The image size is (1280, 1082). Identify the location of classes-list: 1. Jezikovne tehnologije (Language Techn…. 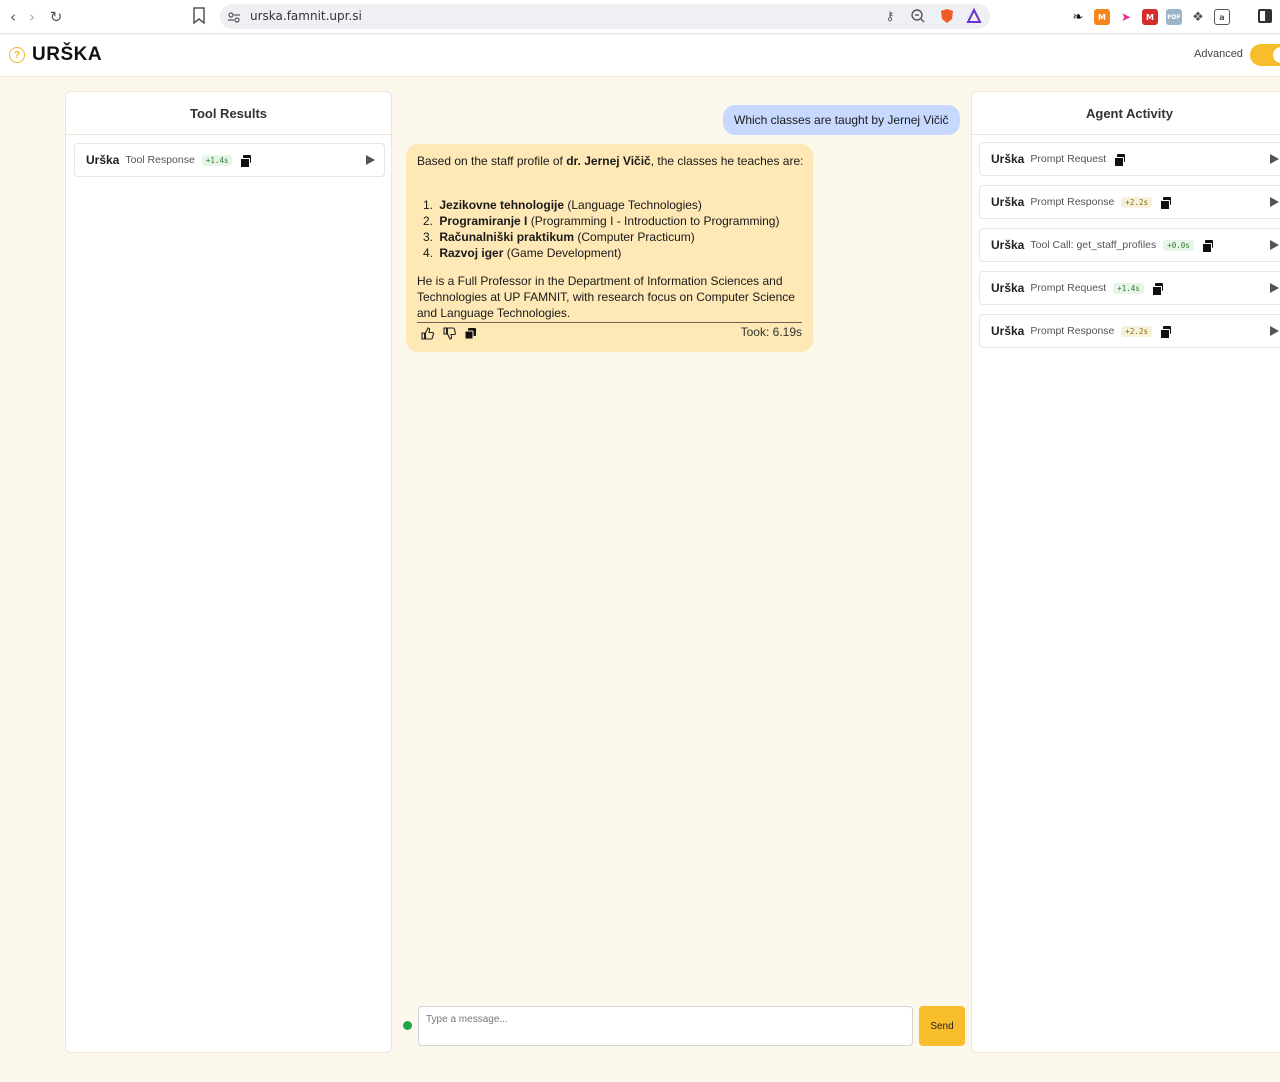
(615, 229).